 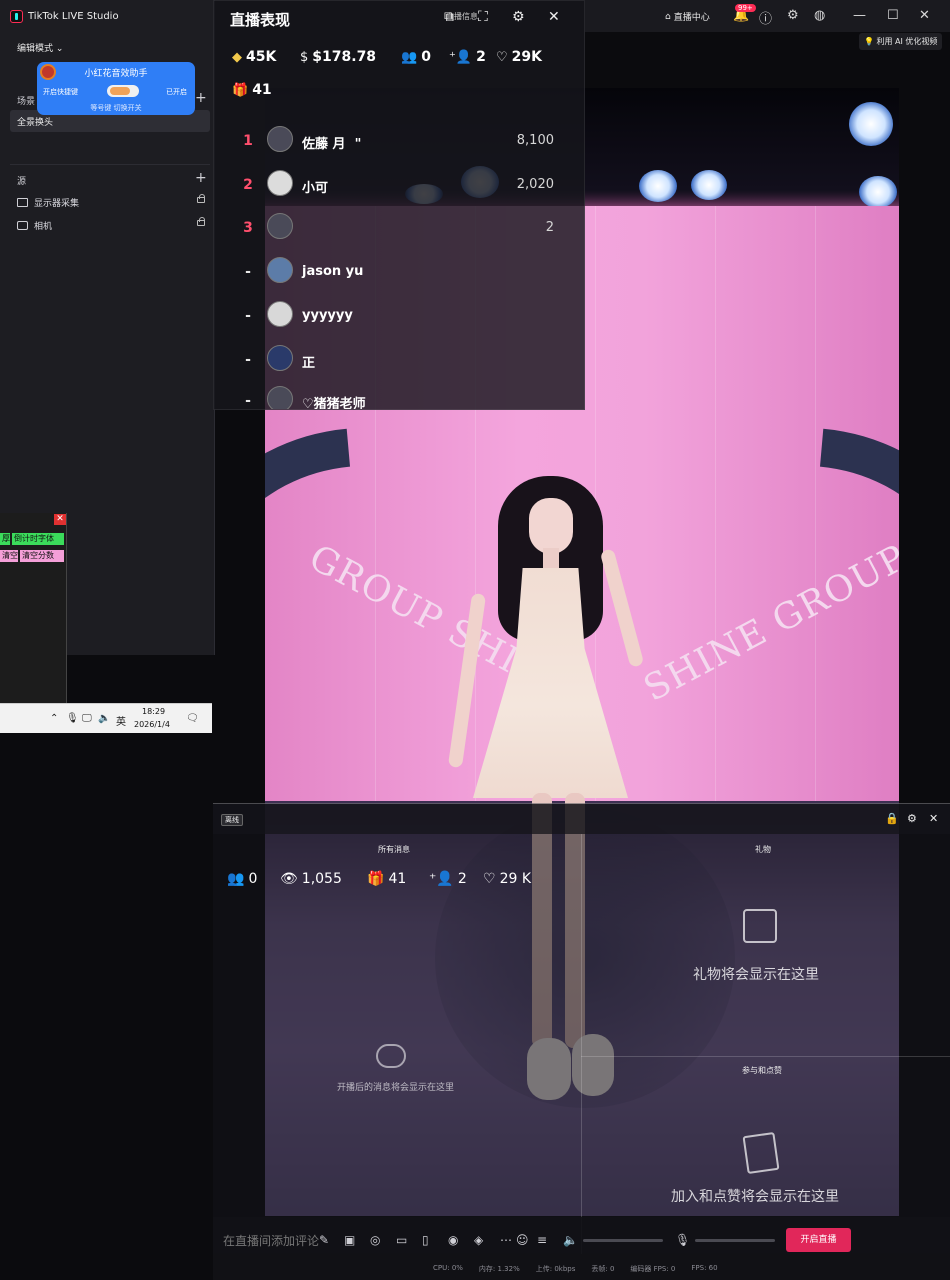 What do you see at coordinates (311, 879) in the screenshot?
I see `chat-stat-views: 👁 1,055` at bounding box center [311, 879].